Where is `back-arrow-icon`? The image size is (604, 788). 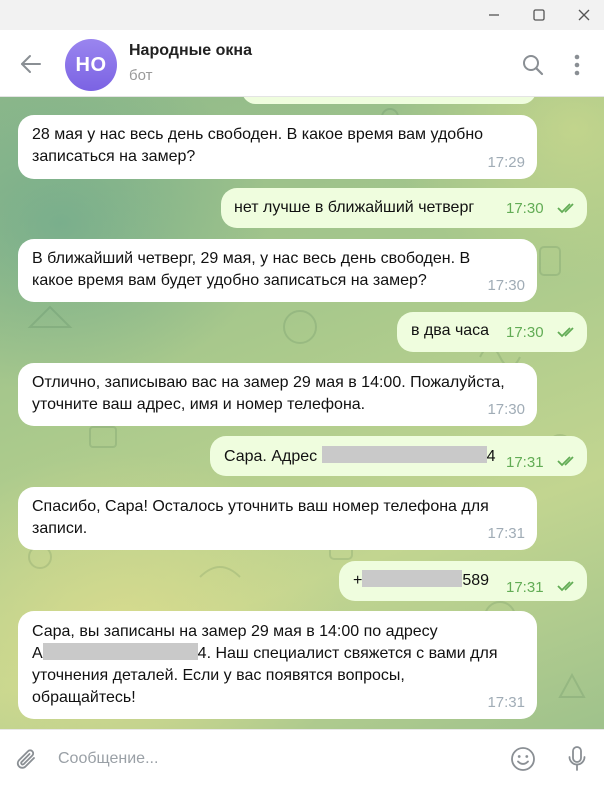
back-arrow-icon is located at coordinates (31, 64).